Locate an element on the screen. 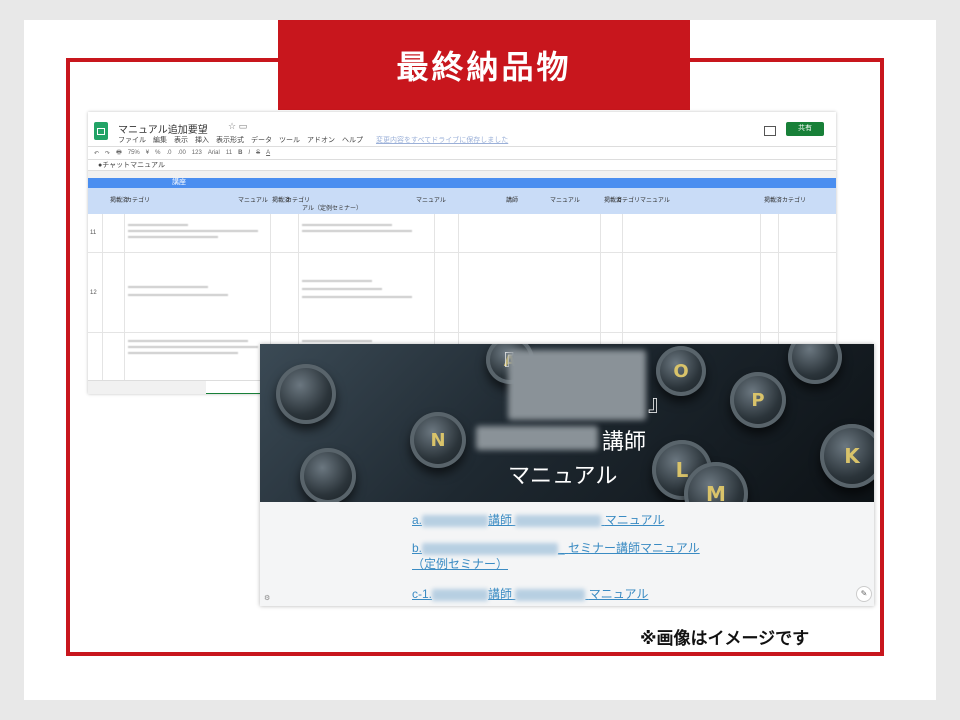 Image resolution: width=960 pixels, height=720 pixels. typewriter-key: P is located at coordinates (758, 400).